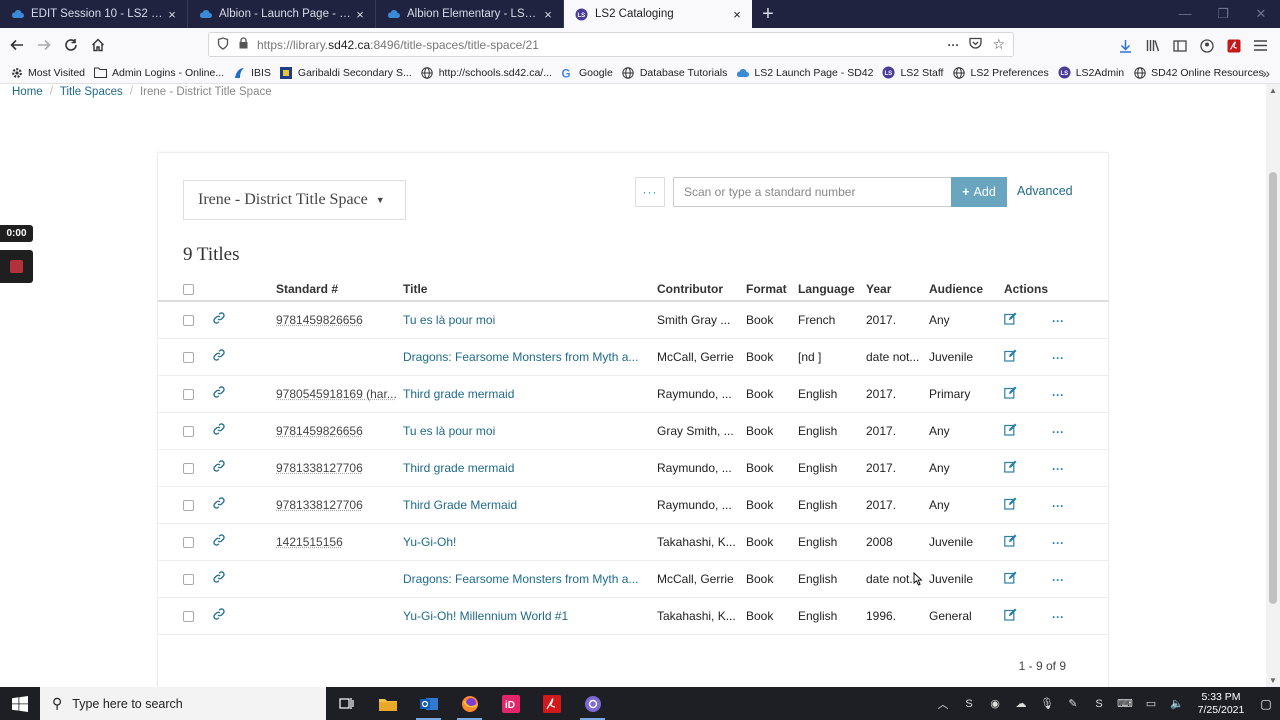 This screenshot has width=1280, height=720. Describe the element at coordinates (243, 44) in the screenshot. I see `lock-icon` at that location.